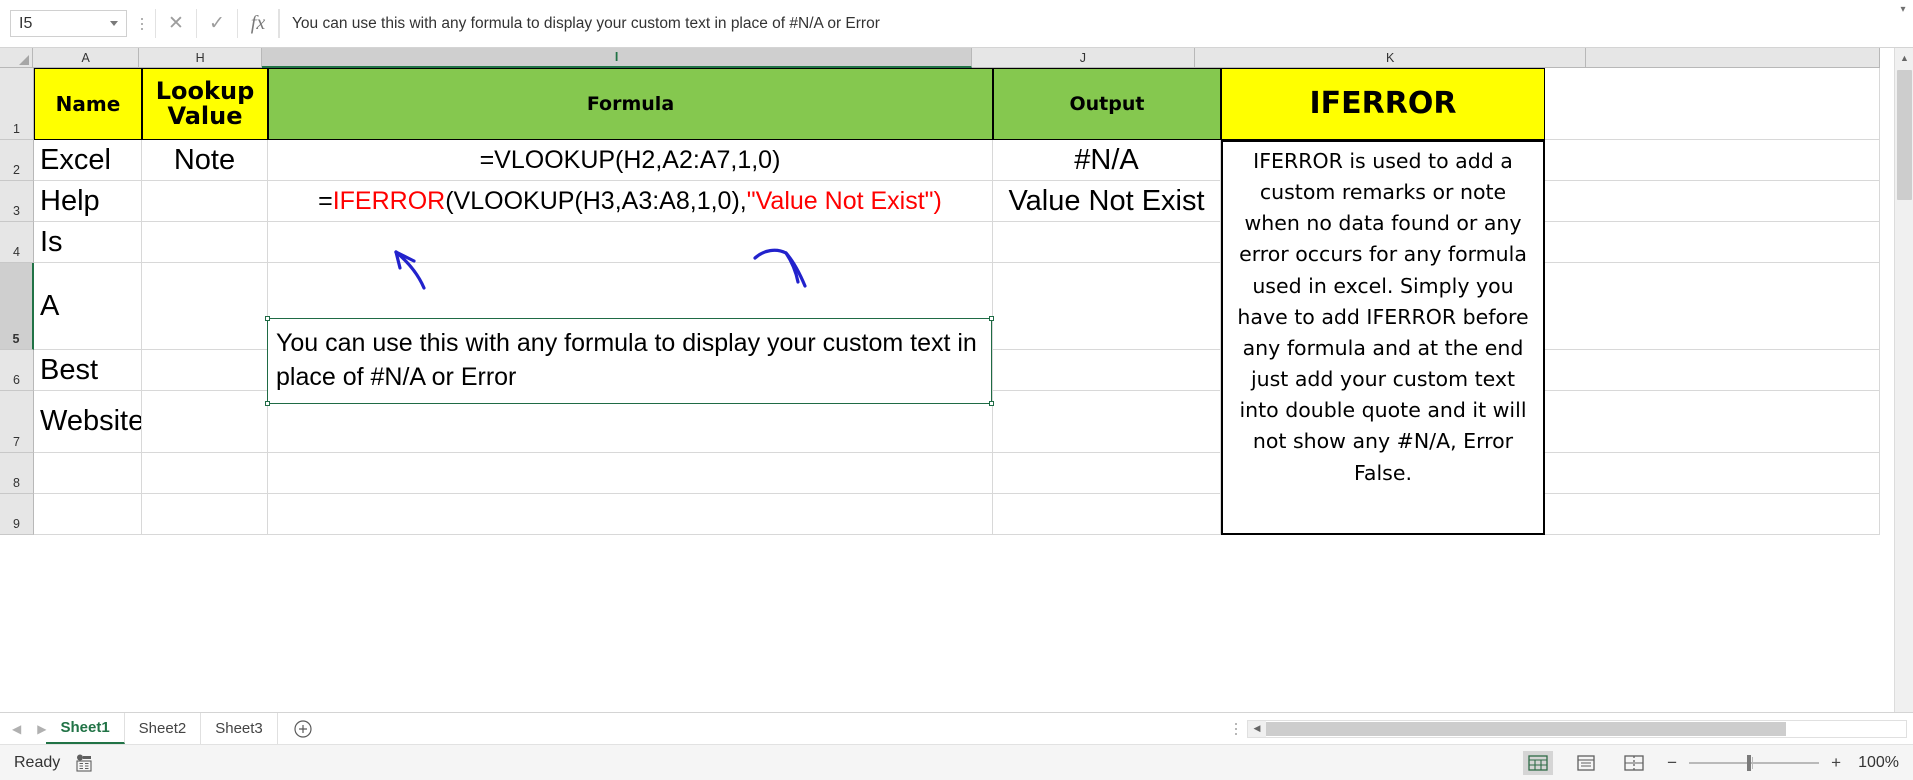 This screenshot has width=1913, height=780. What do you see at coordinates (1634, 763) in the screenshot?
I see `page-break-preview-icon` at bounding box center [1634, 763].